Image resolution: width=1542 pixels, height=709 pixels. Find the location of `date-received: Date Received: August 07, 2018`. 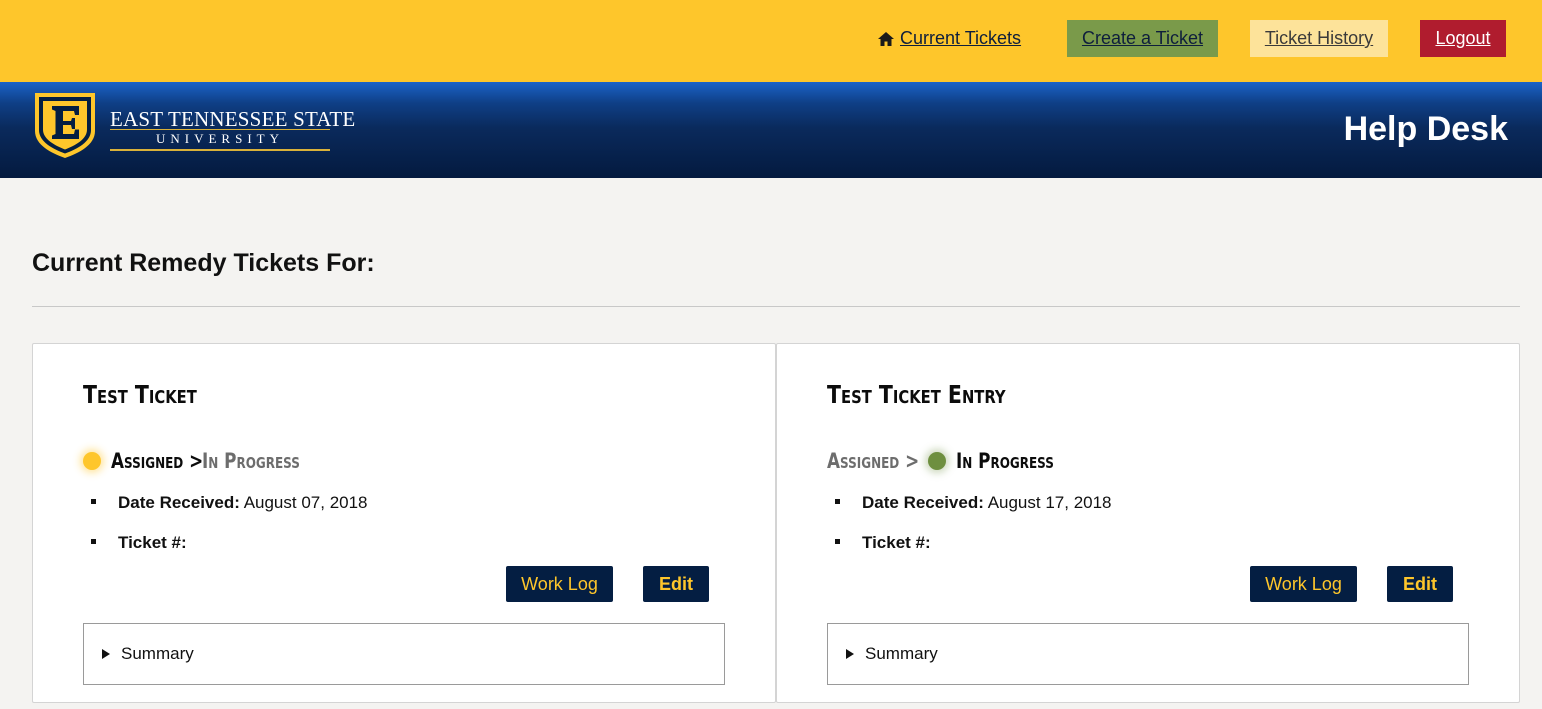

date-received: Date Received: August 07, 2018 is located at coordinates (229, 503).